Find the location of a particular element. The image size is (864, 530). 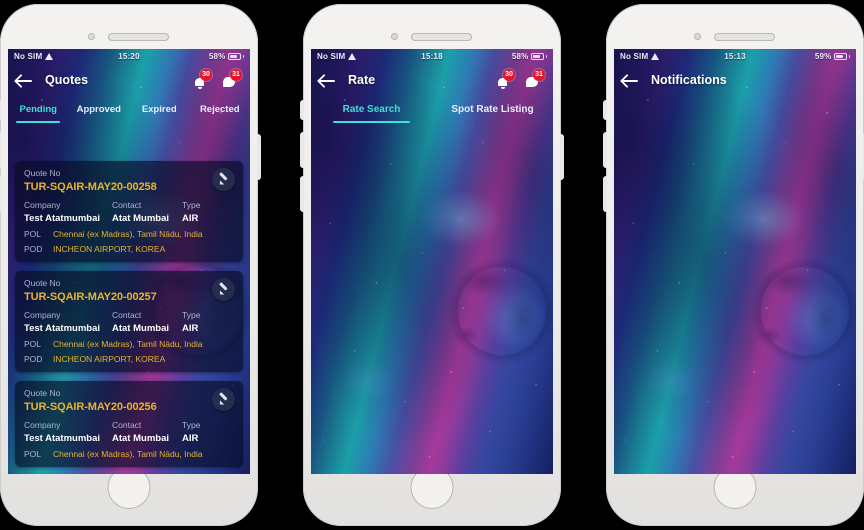

rate-tab-bar: Rate Search Spot Rate Listing is located at coordinates (432, 109).